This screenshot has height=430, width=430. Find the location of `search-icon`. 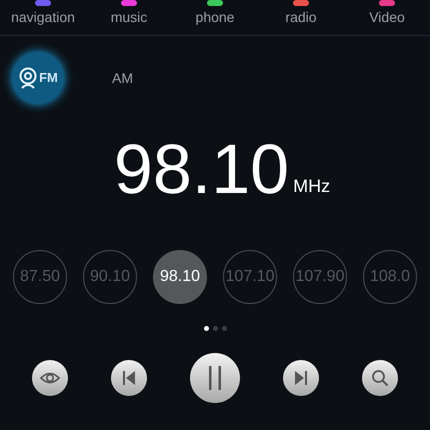

search-icon is located at coordinates (380, 378).